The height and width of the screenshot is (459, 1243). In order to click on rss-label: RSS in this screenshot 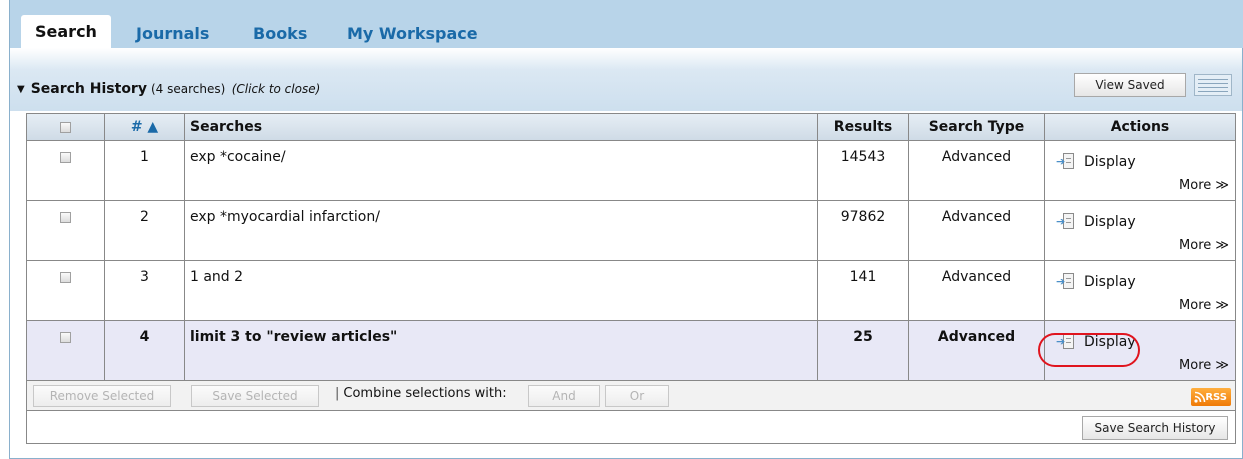, I will do `click(1216, 397)`.